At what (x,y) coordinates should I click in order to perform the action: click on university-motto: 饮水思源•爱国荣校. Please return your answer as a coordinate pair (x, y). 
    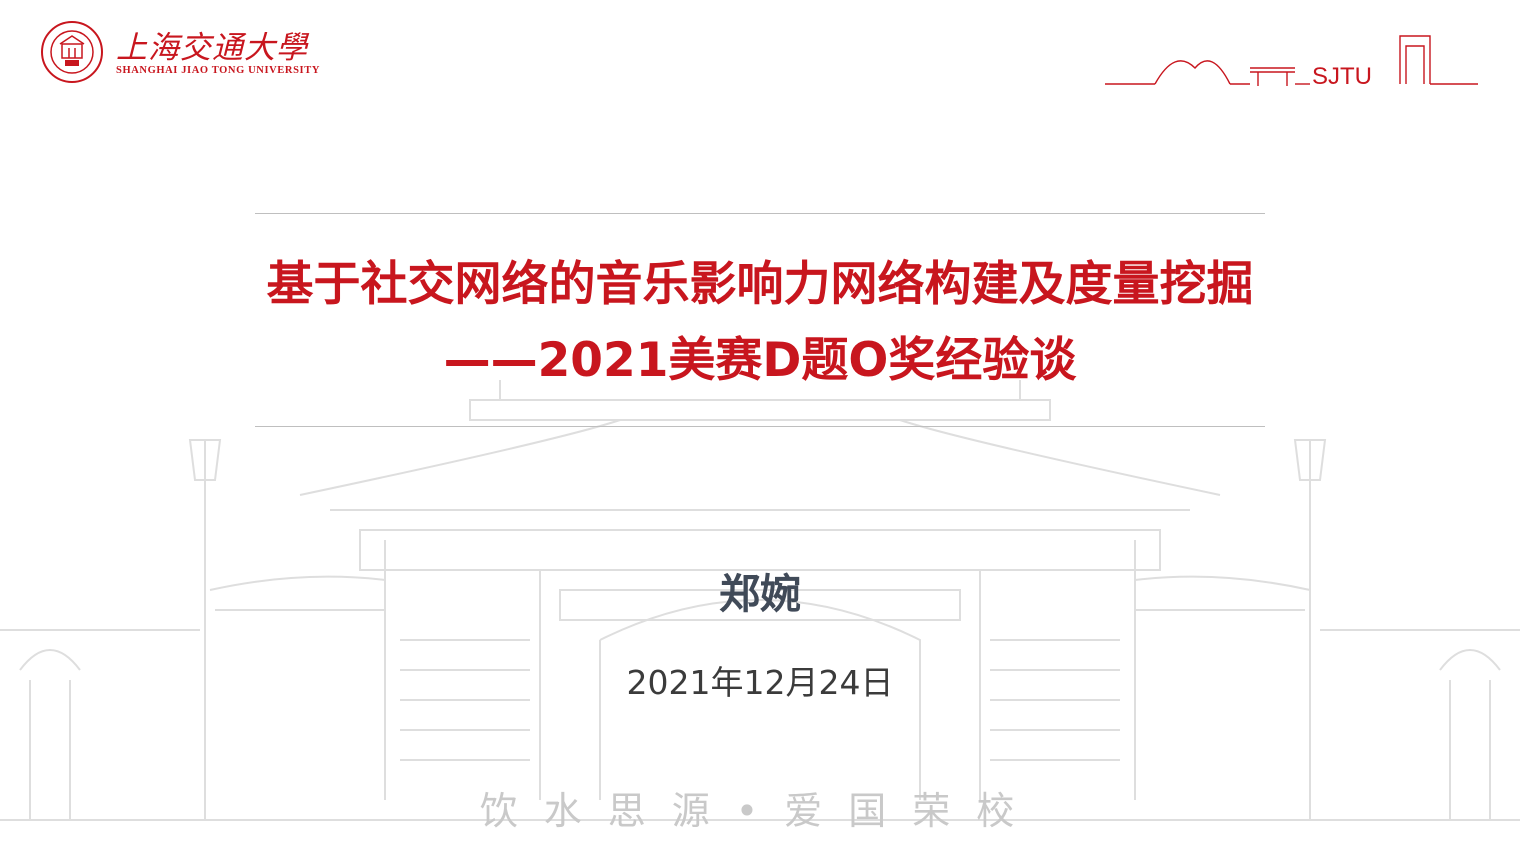
    Looking at the image, I should click on (760, 811).